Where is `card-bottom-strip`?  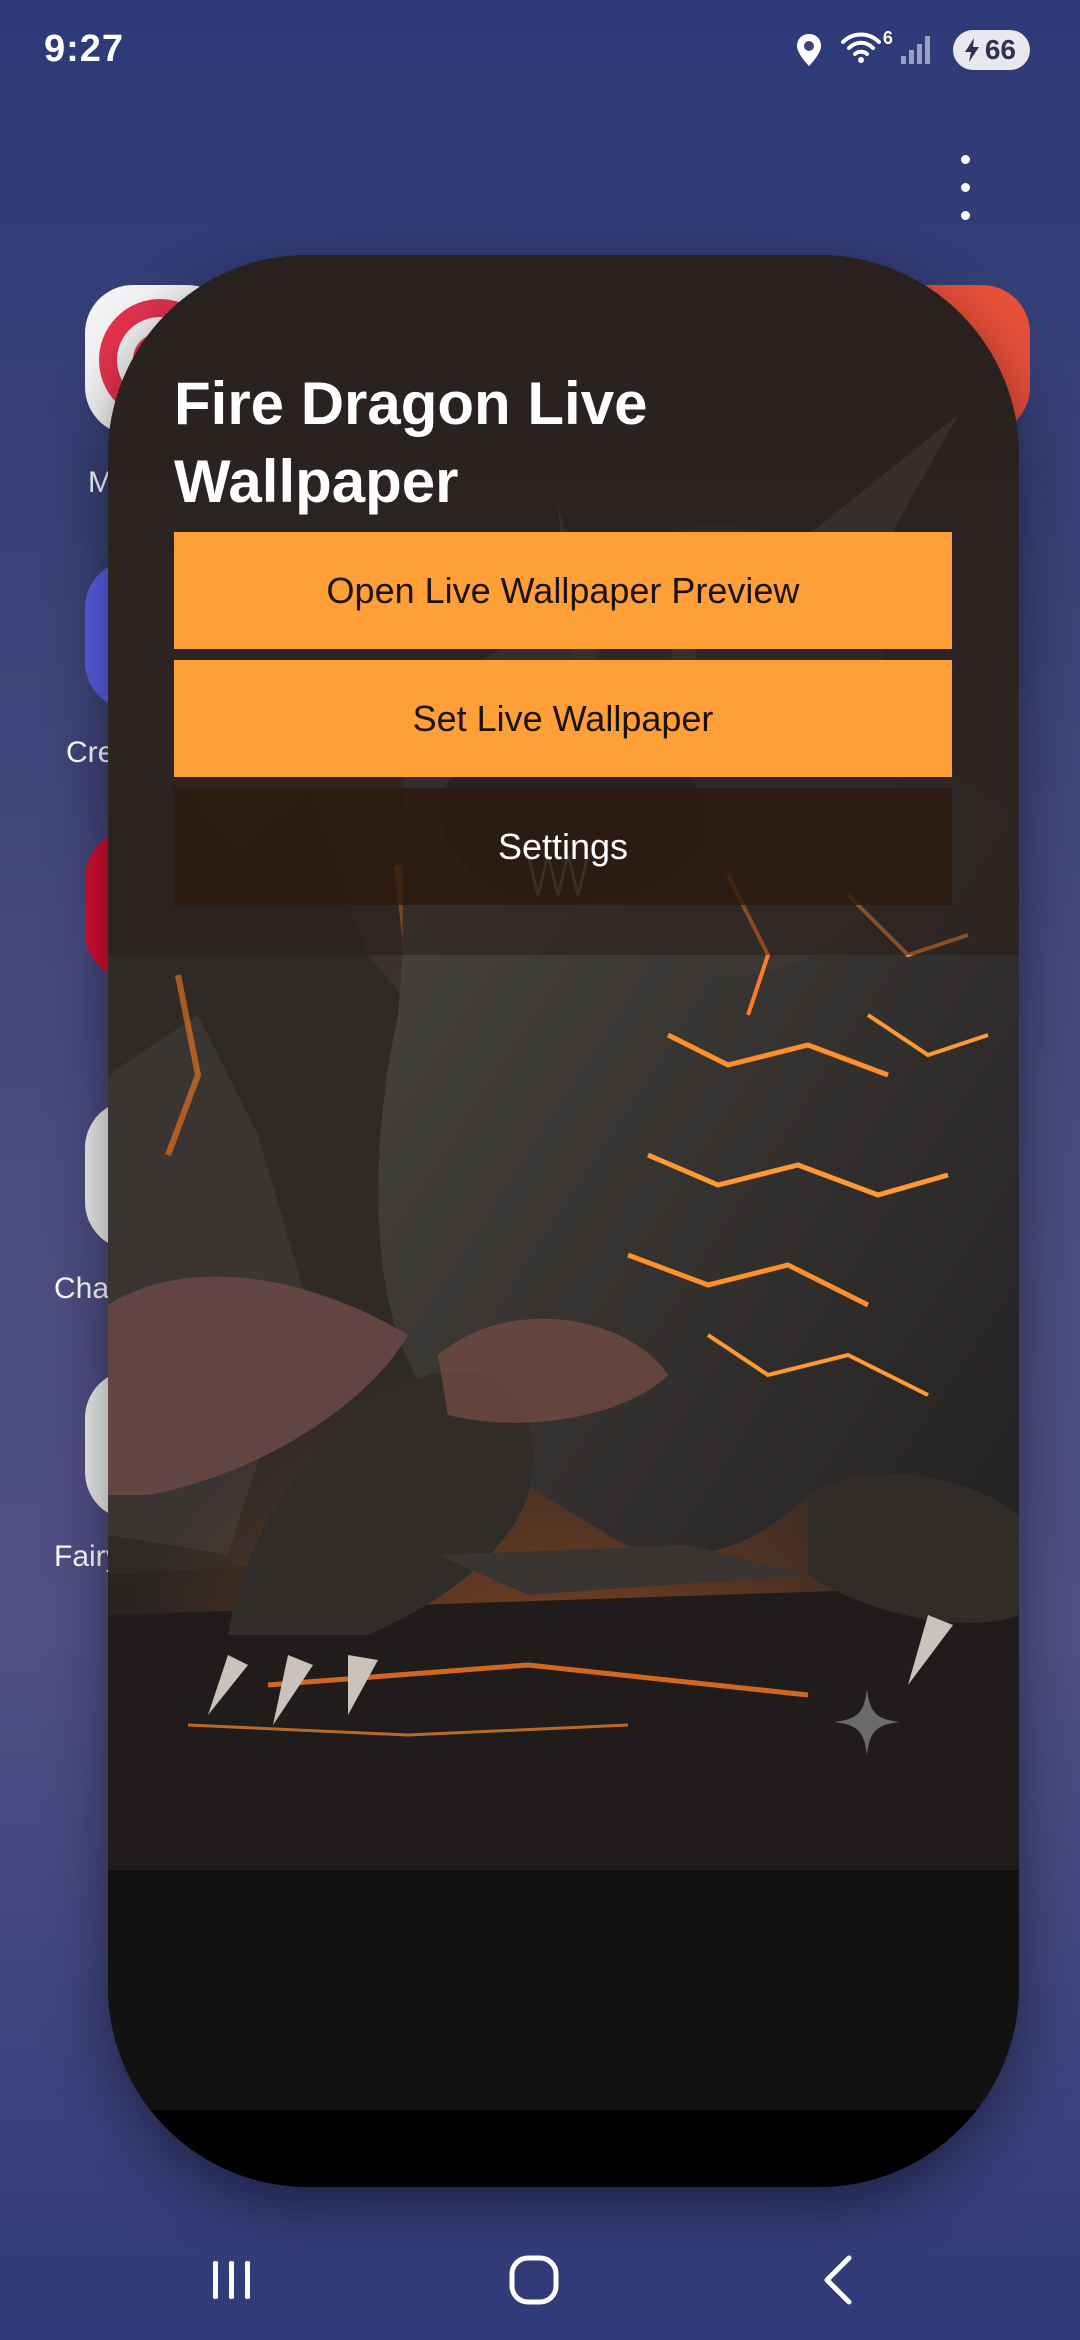
card-bottom-strip is located at coordinates (563, 2148).